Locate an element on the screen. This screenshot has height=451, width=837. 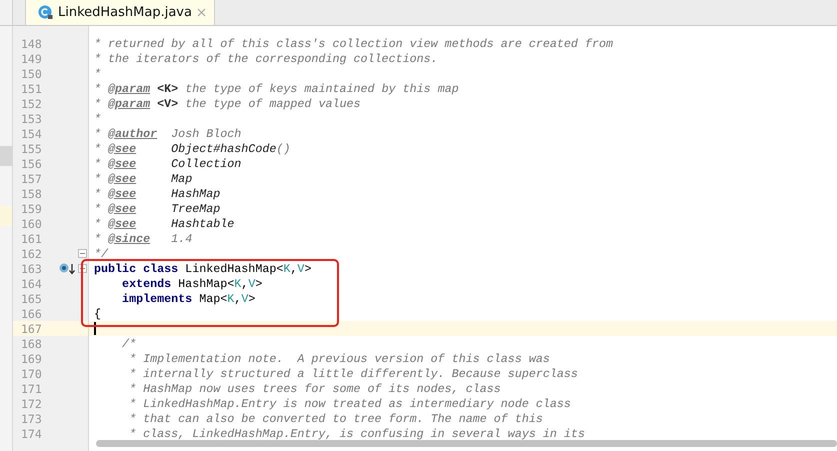
line-number: 162 is located at coordinates (32, 253).